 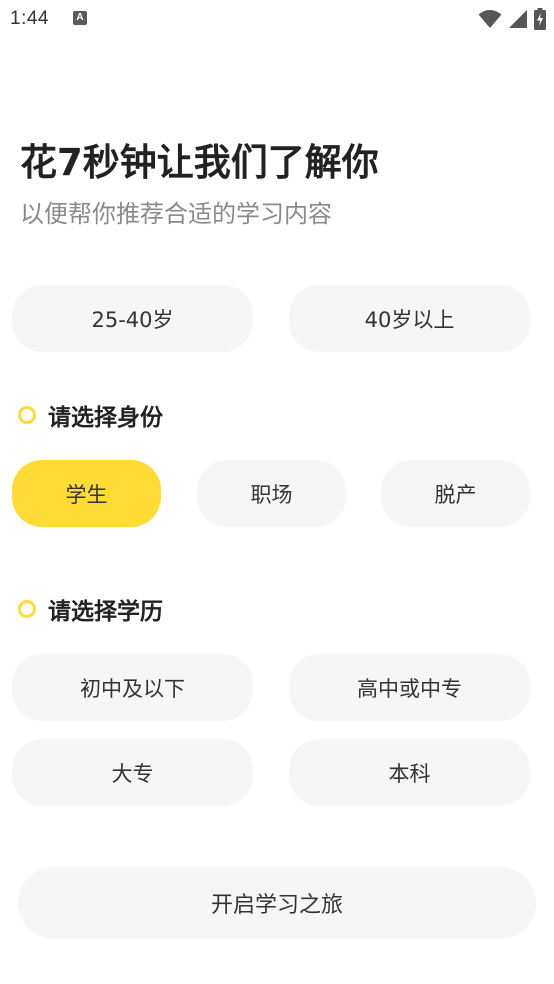 I want to click on identity-section-heading: 请选择身份, so click(x=90, y=415).